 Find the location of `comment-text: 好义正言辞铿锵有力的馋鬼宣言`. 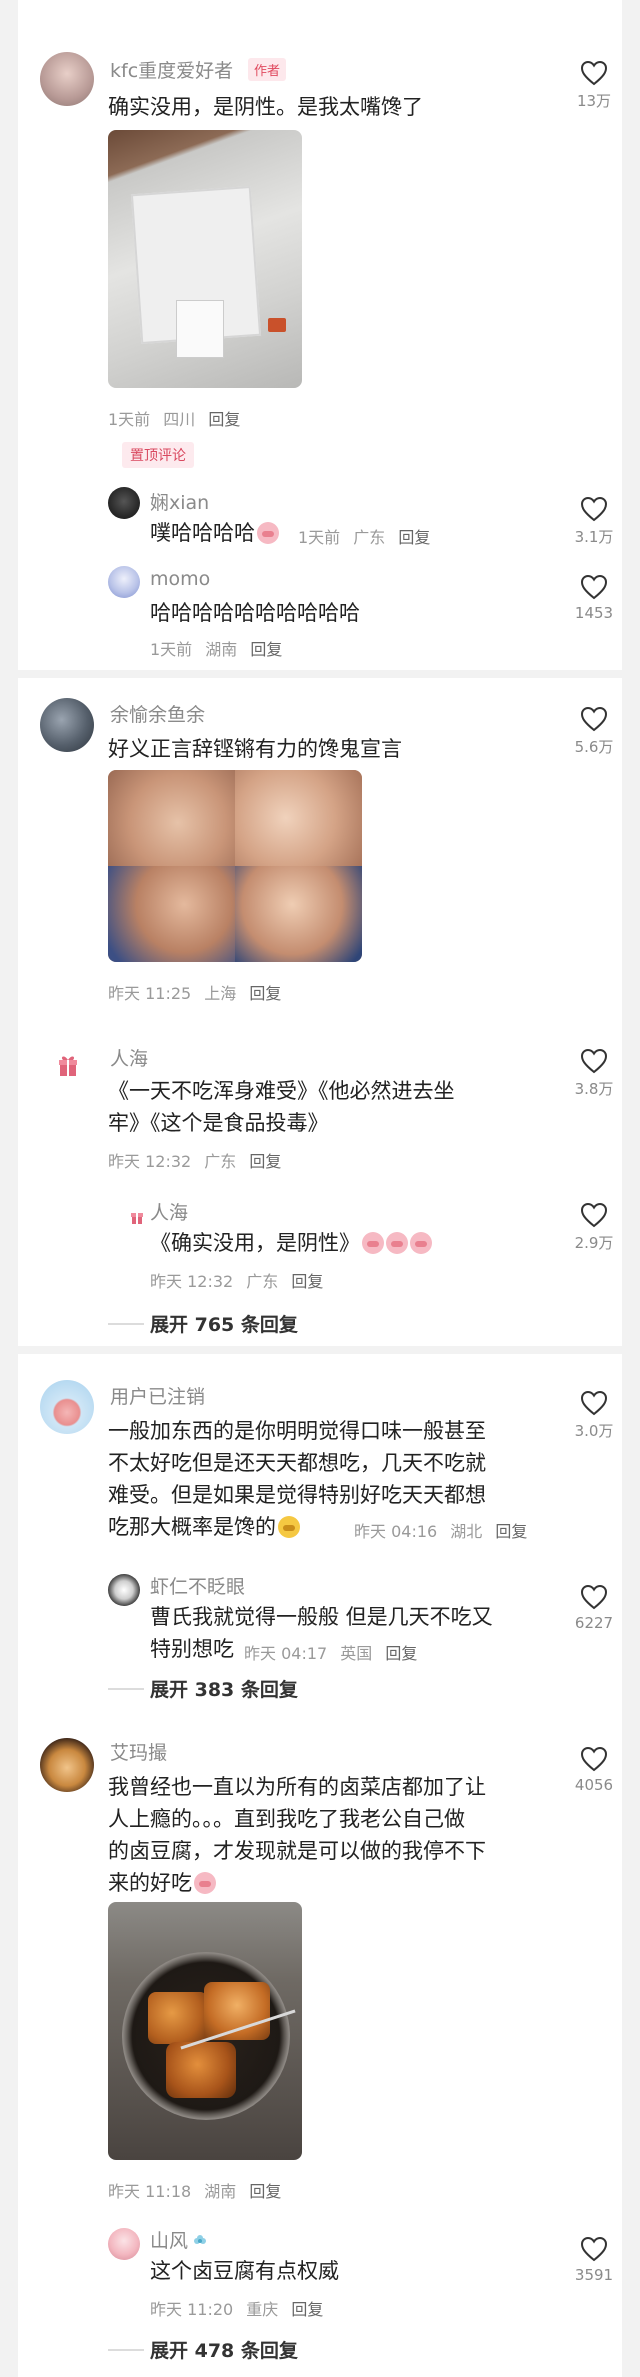

comment-text: 好义正言辞铿锵有力的馋鬼宣言 is located at coordinates (255, 749).